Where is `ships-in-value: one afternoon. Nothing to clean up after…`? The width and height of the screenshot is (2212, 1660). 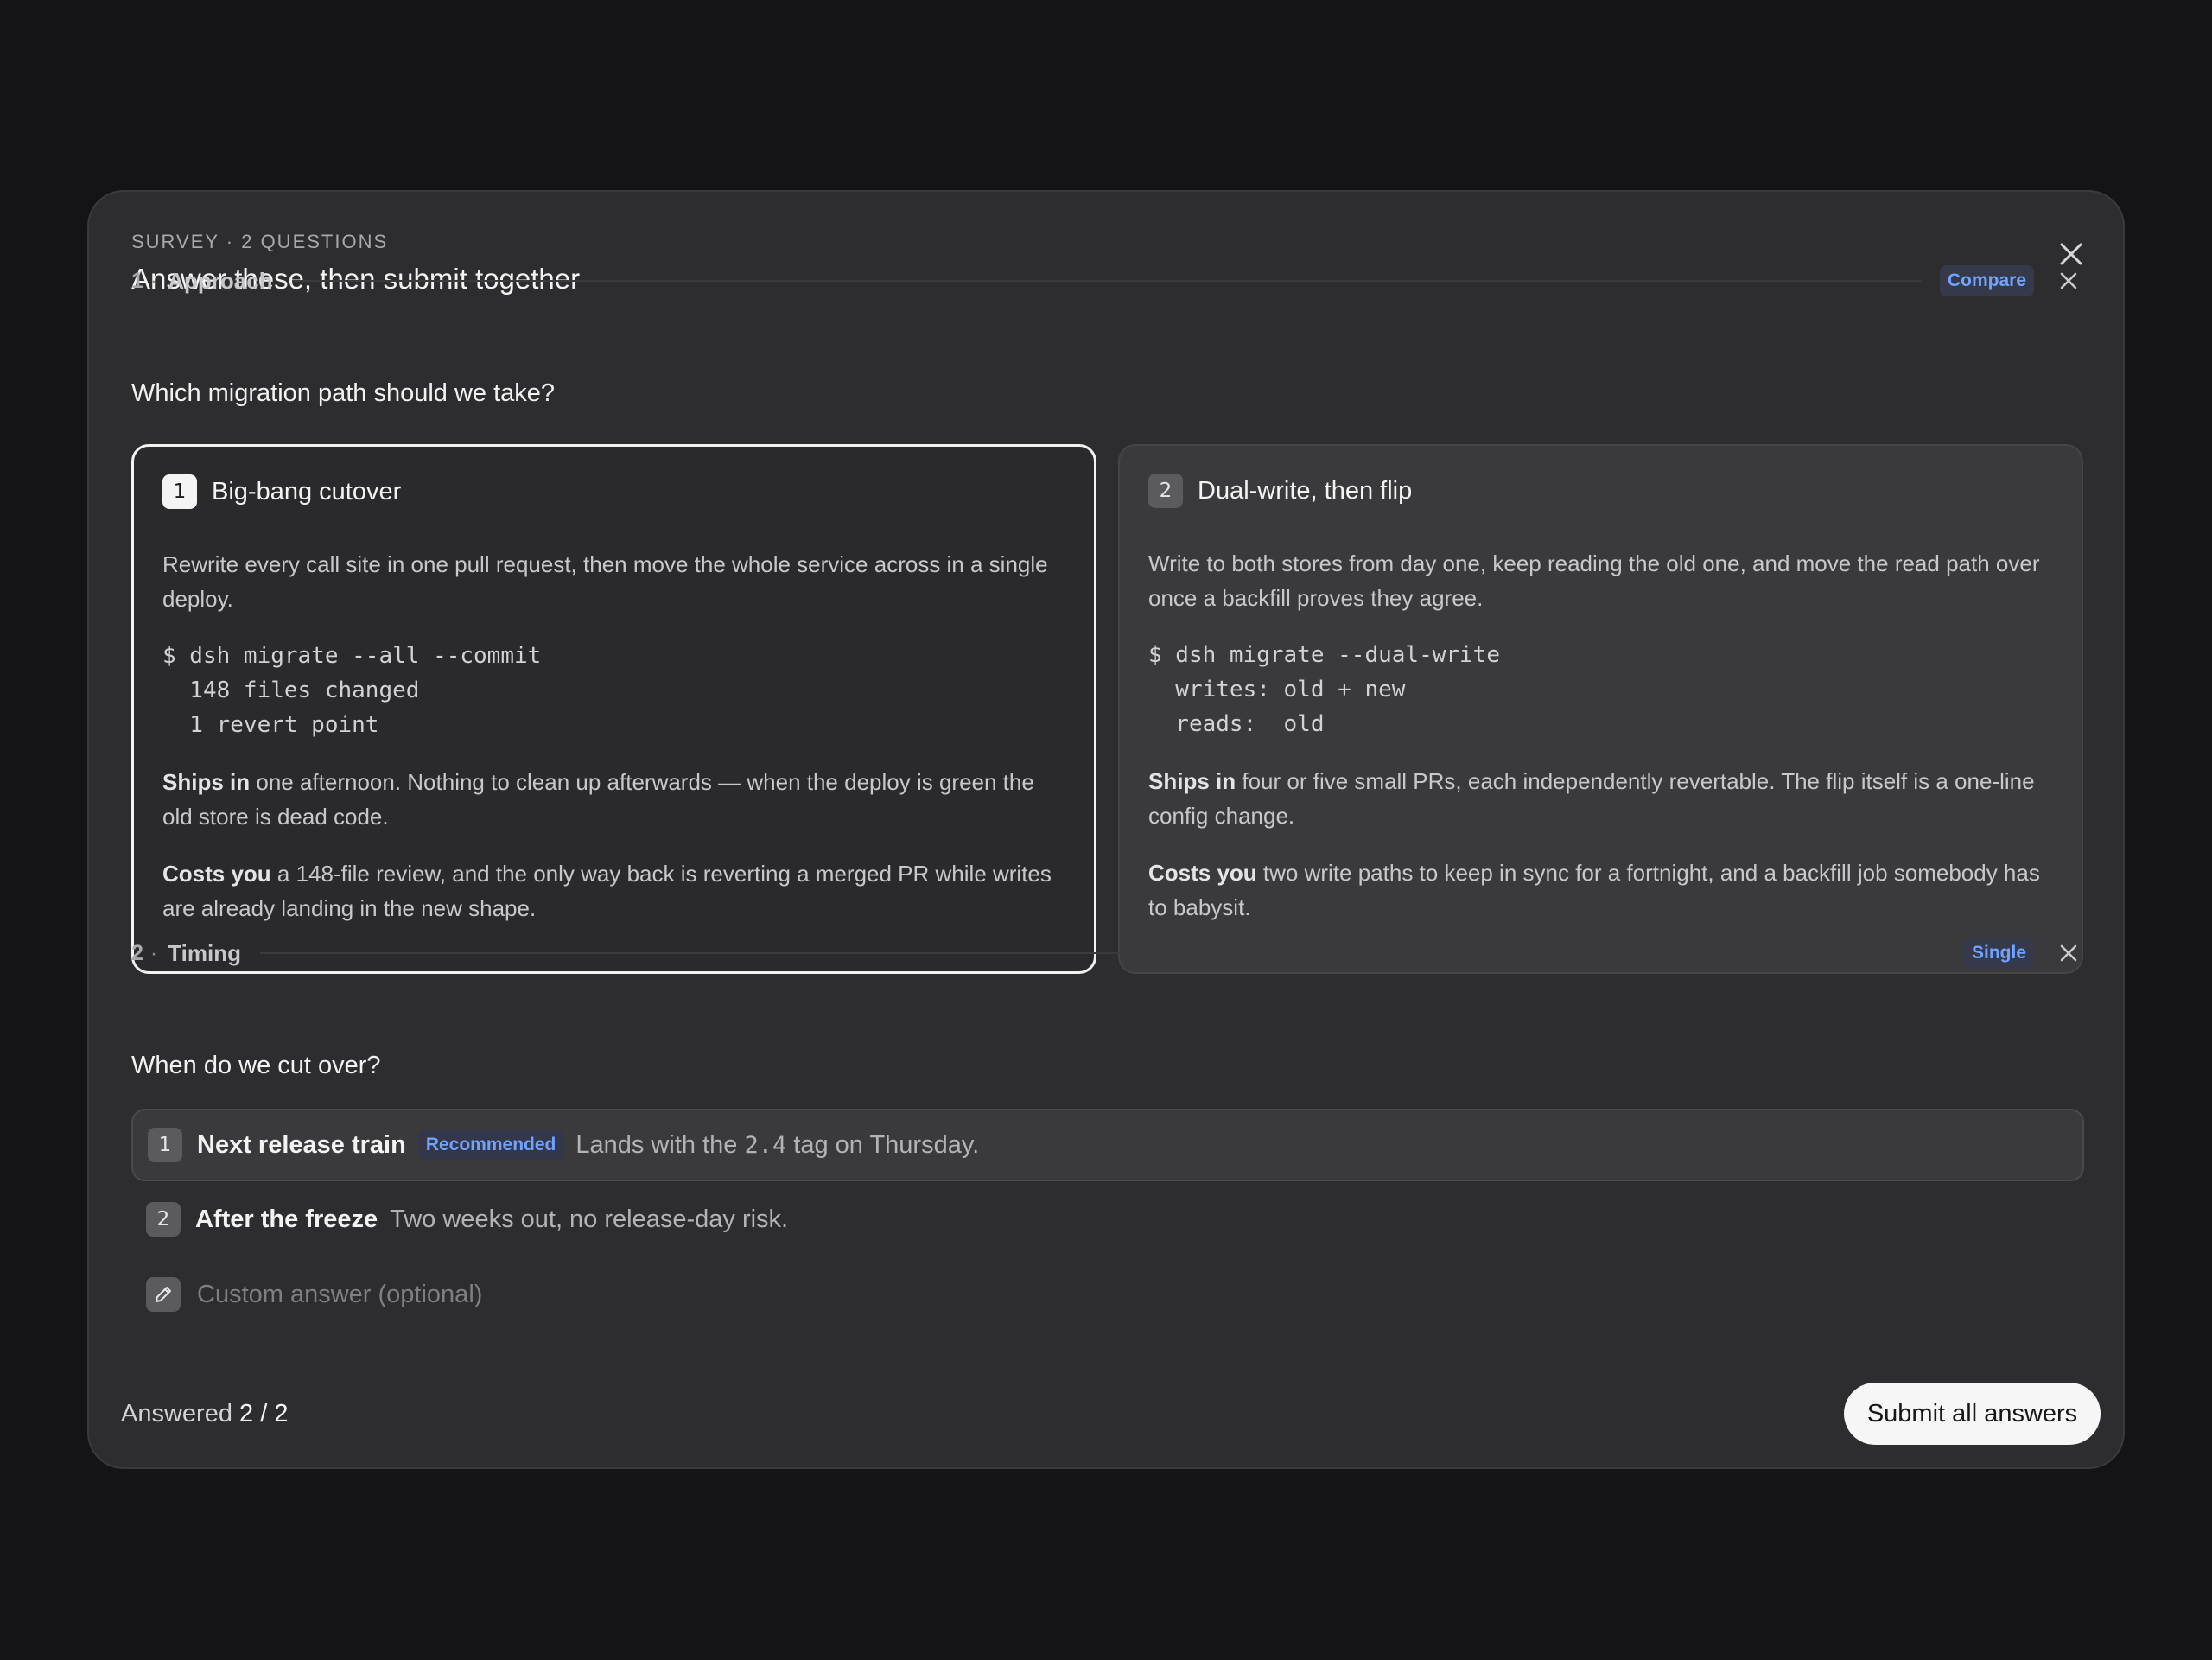
ships-in-value: one afternoon. Nothing to clean up after… is located at coordinates (598, 799).